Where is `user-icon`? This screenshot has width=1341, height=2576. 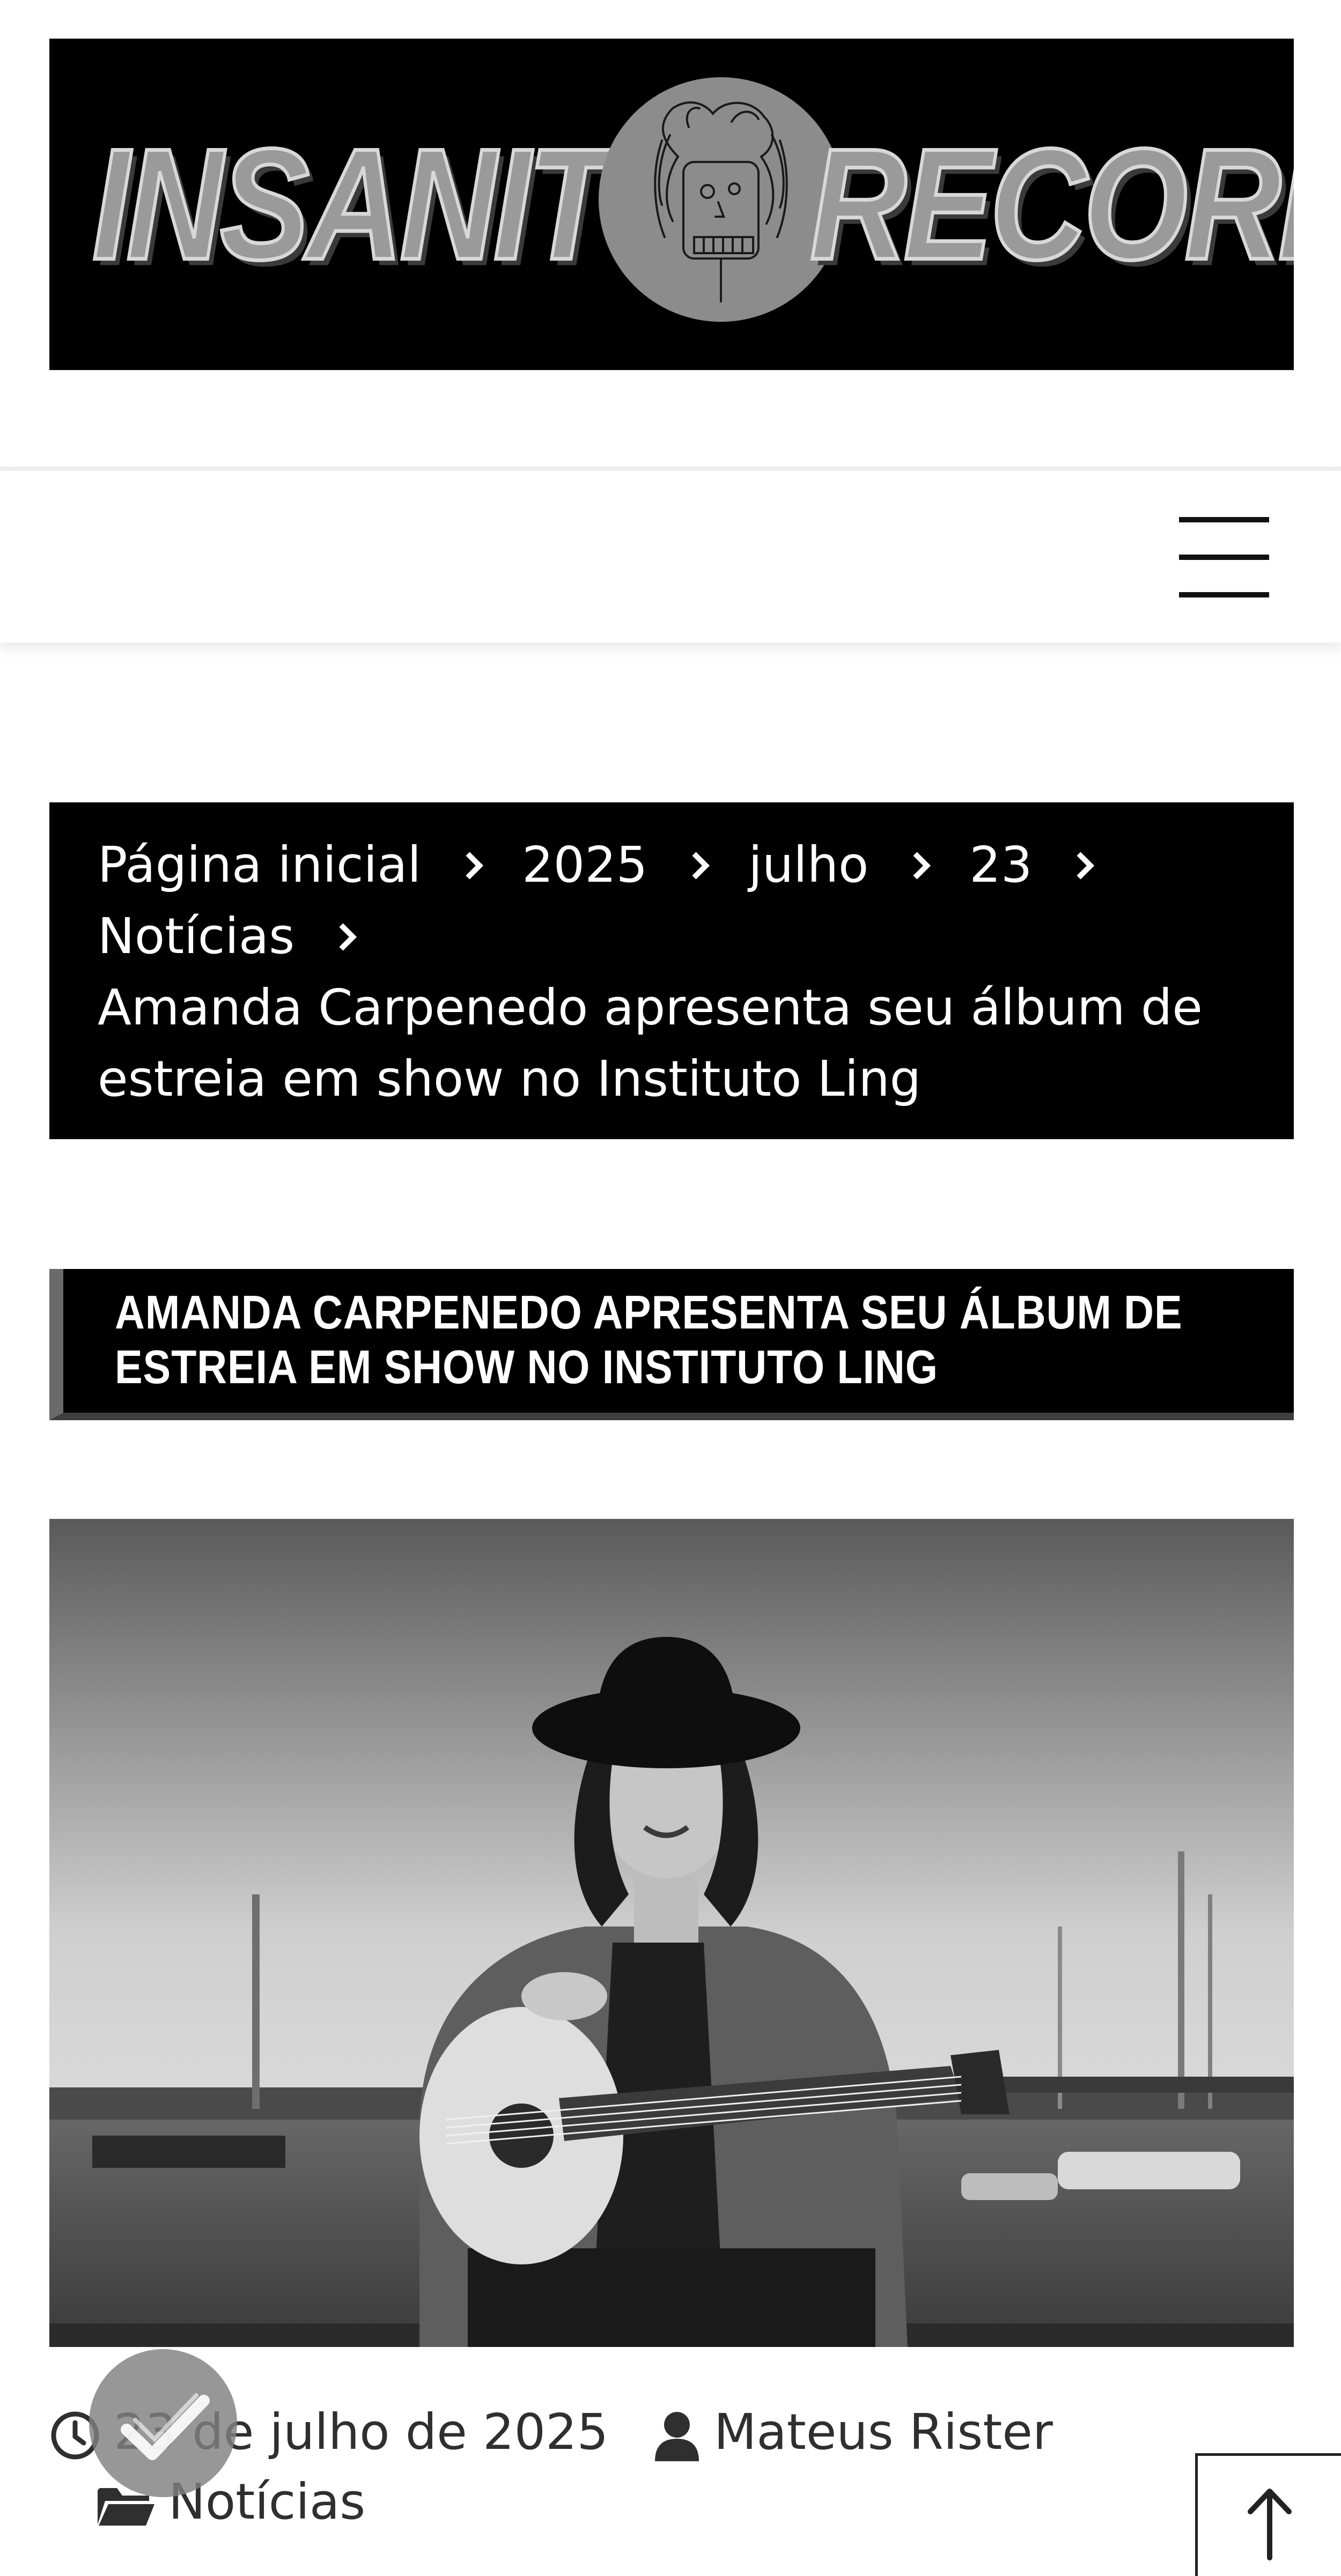 user-icon is located at coordinates (677, 2436).